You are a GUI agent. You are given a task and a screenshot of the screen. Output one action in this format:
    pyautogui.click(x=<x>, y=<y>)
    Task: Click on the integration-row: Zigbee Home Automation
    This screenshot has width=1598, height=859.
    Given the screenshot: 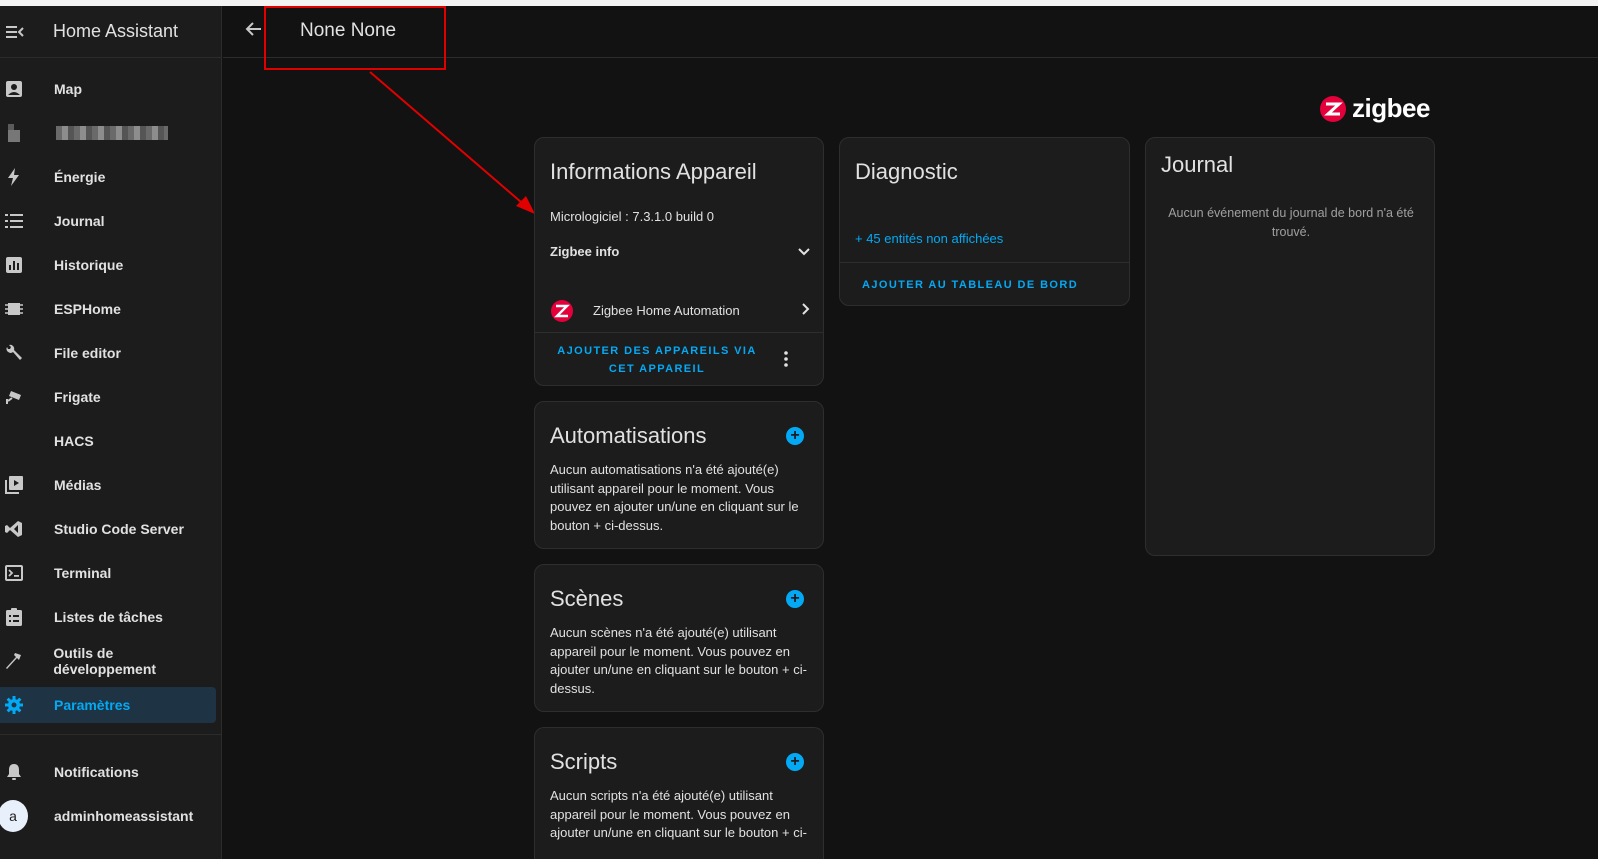 What is the action you would take?
    pyautogui.click(x=680, y=311)
    